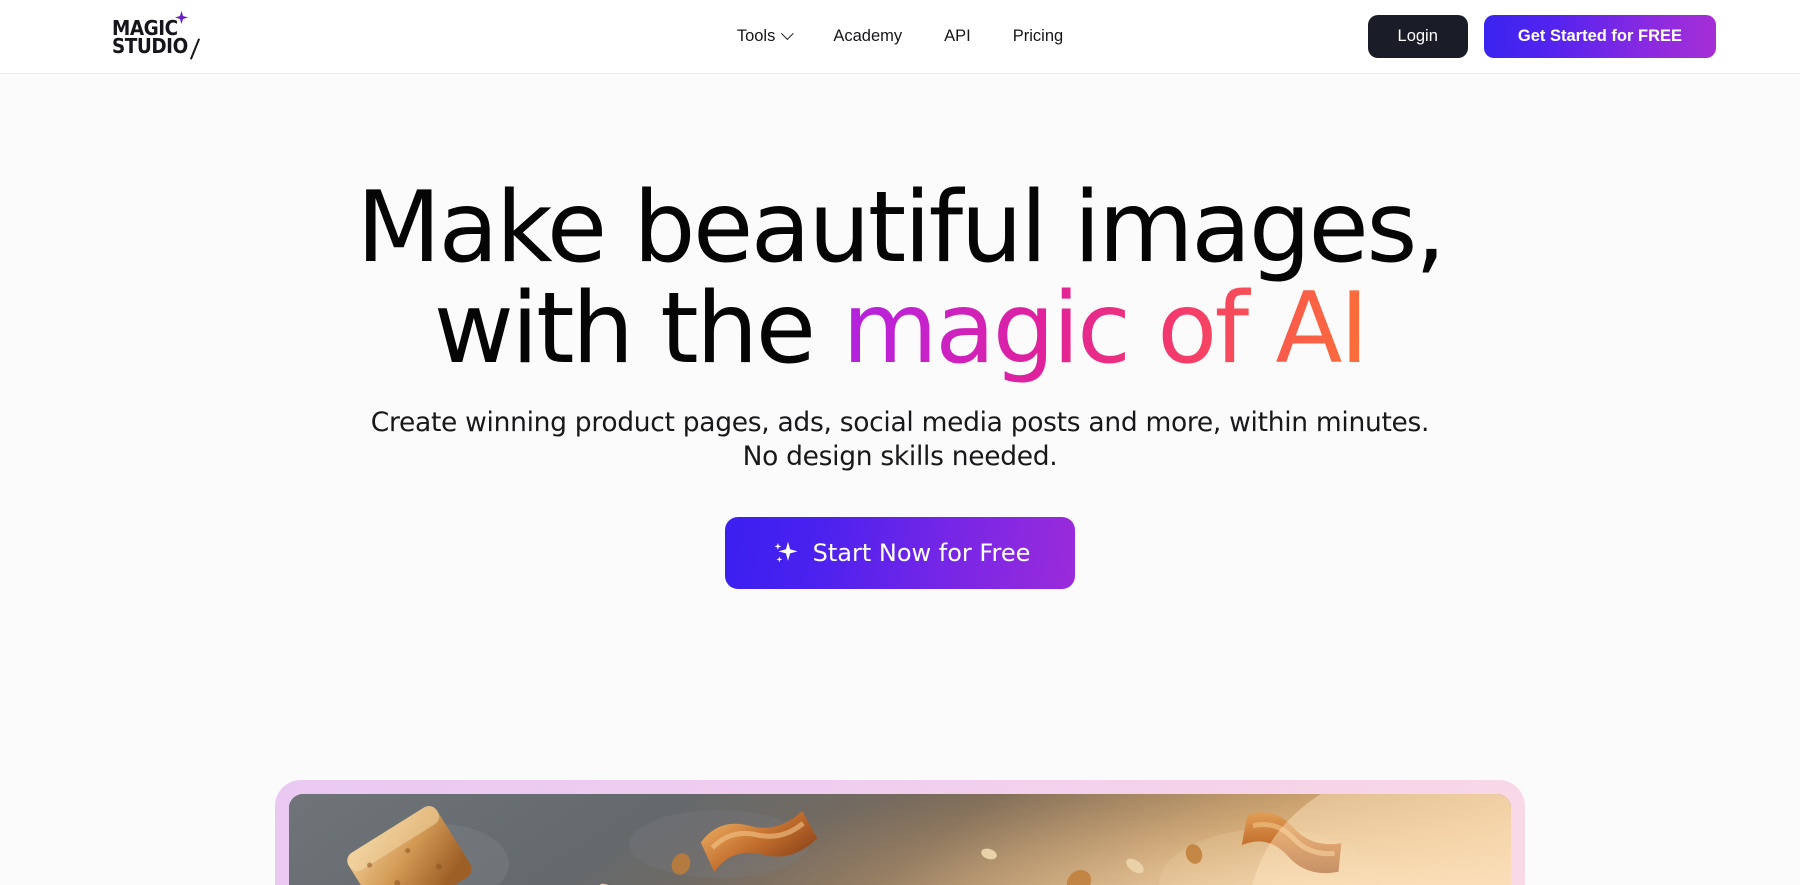 The width and height of the screenshot is (1800, 885). What do you see at coordinates (1417, 36) in the screenshot?
I see `login-button: Login` at bounding box center [1417, 36].